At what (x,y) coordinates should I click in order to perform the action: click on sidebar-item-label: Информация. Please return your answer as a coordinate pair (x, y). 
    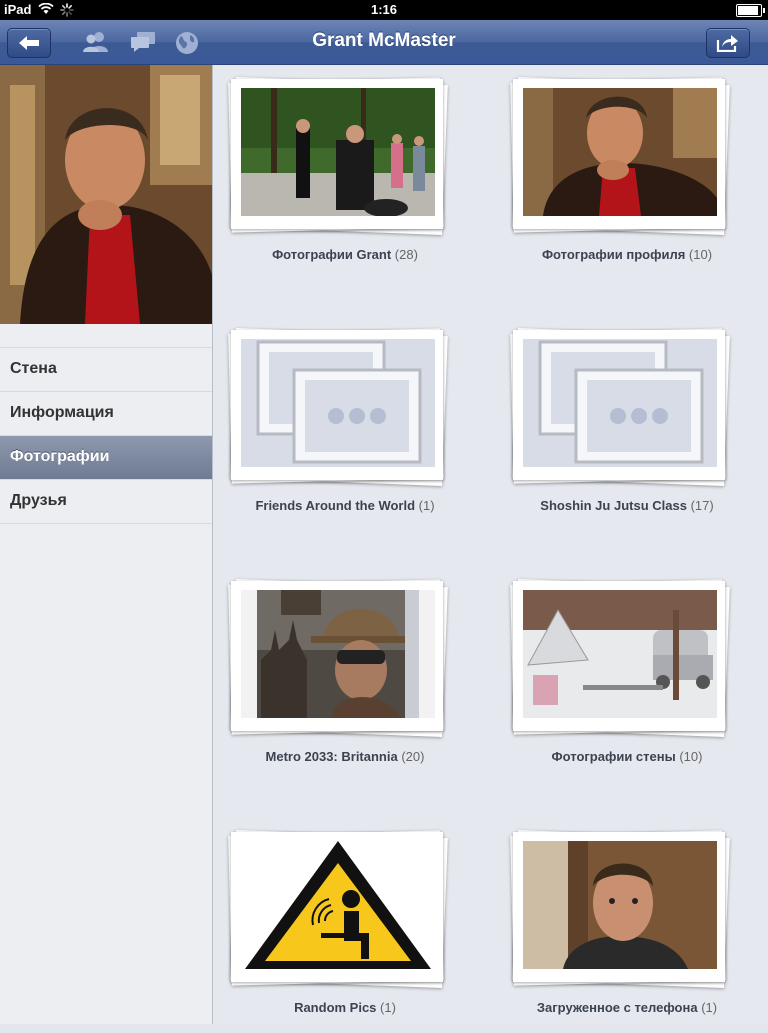
    Looking at the image, I should click on (62, 412).